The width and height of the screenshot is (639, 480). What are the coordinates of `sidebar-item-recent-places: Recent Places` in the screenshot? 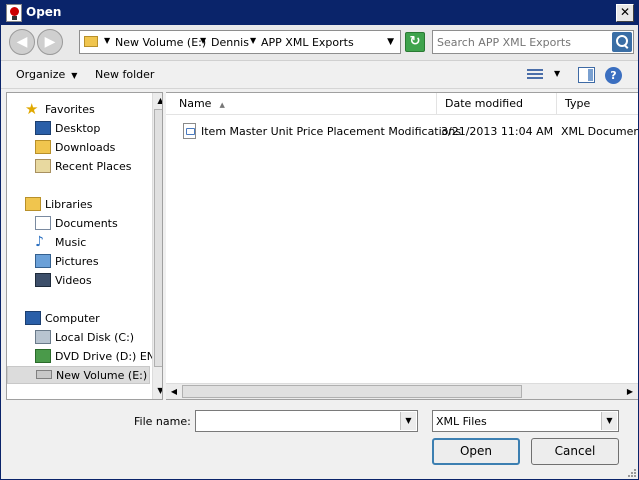 It's located at (92, 167).